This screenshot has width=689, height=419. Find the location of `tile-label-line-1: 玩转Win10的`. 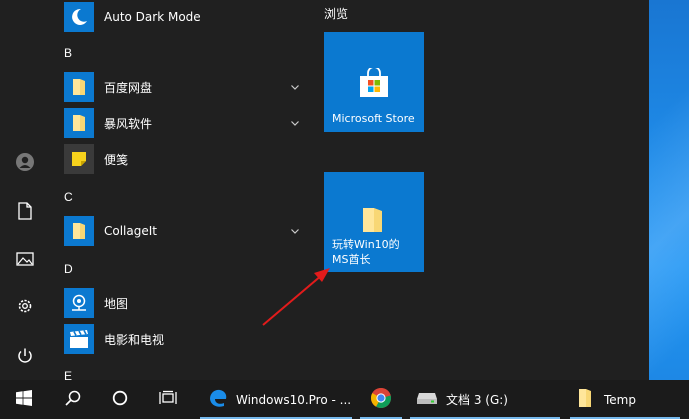

tile-label-line-1: 玩转Win10的 is located at coordinates (366, 244).